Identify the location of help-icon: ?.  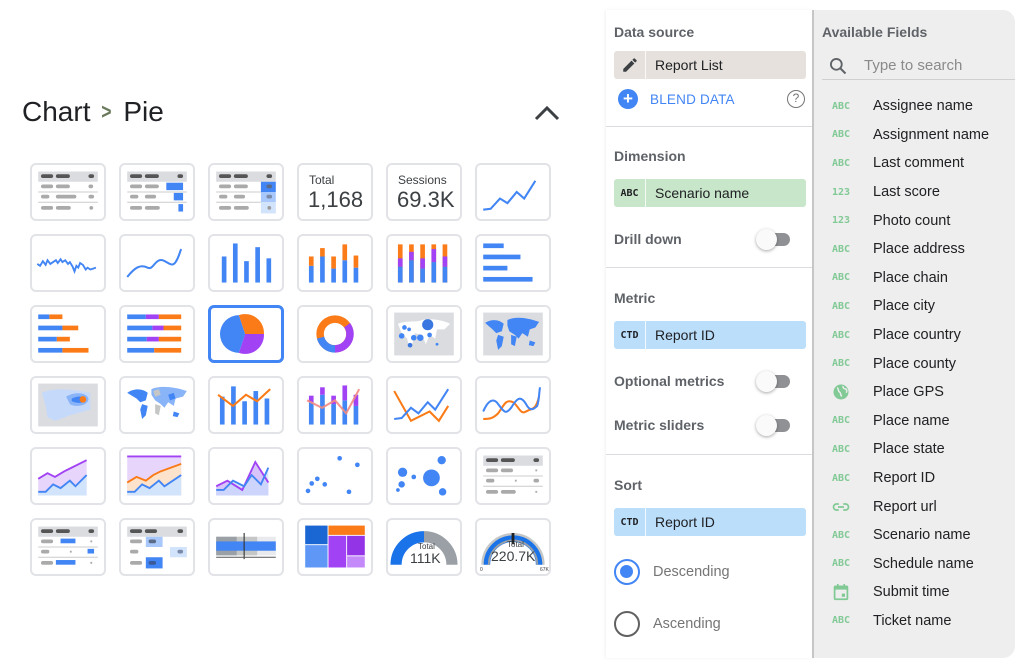
(796, 99).